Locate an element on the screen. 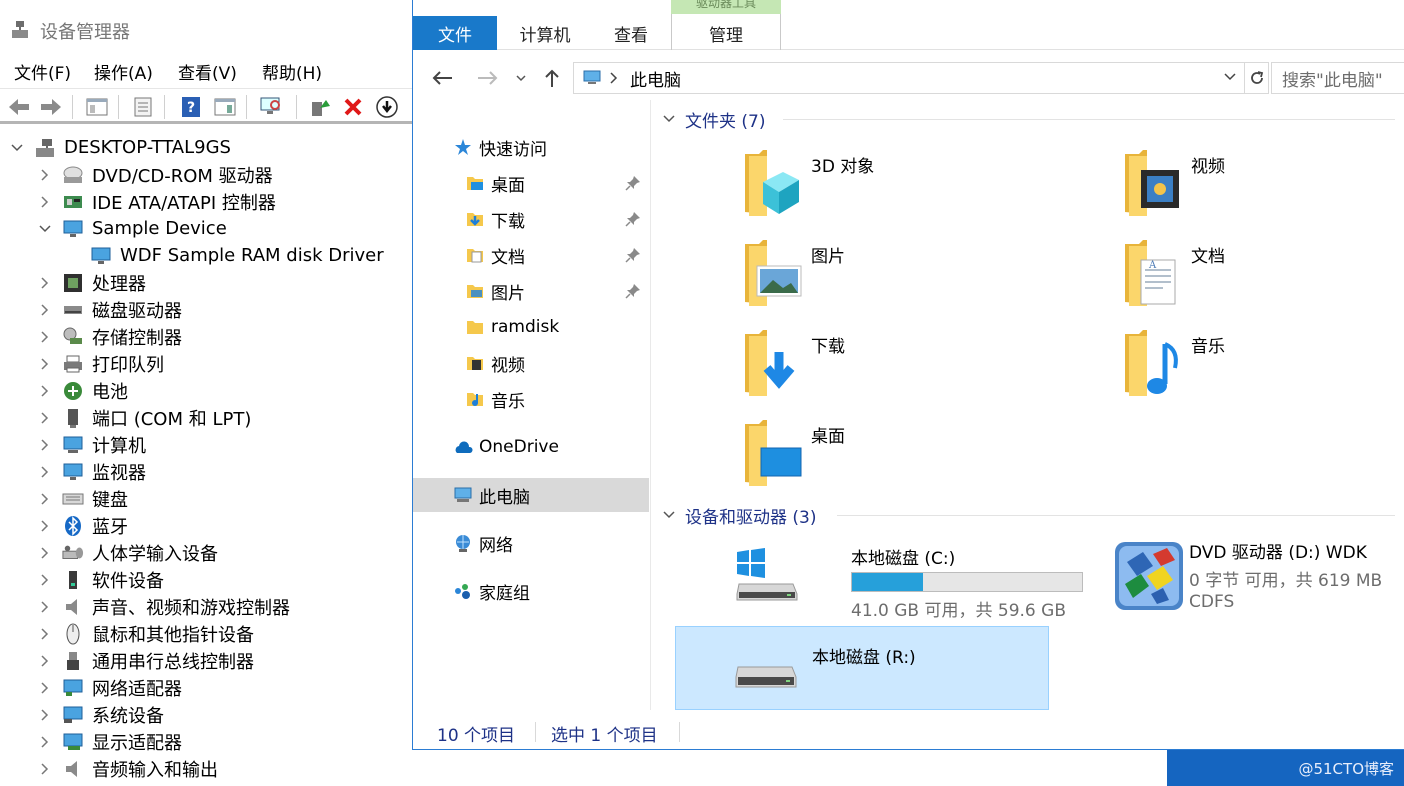 Image resolution: width=1404 pixels, height=786 pixels. breadcrumb: 此电脑 is located at coordinates (655, 78).